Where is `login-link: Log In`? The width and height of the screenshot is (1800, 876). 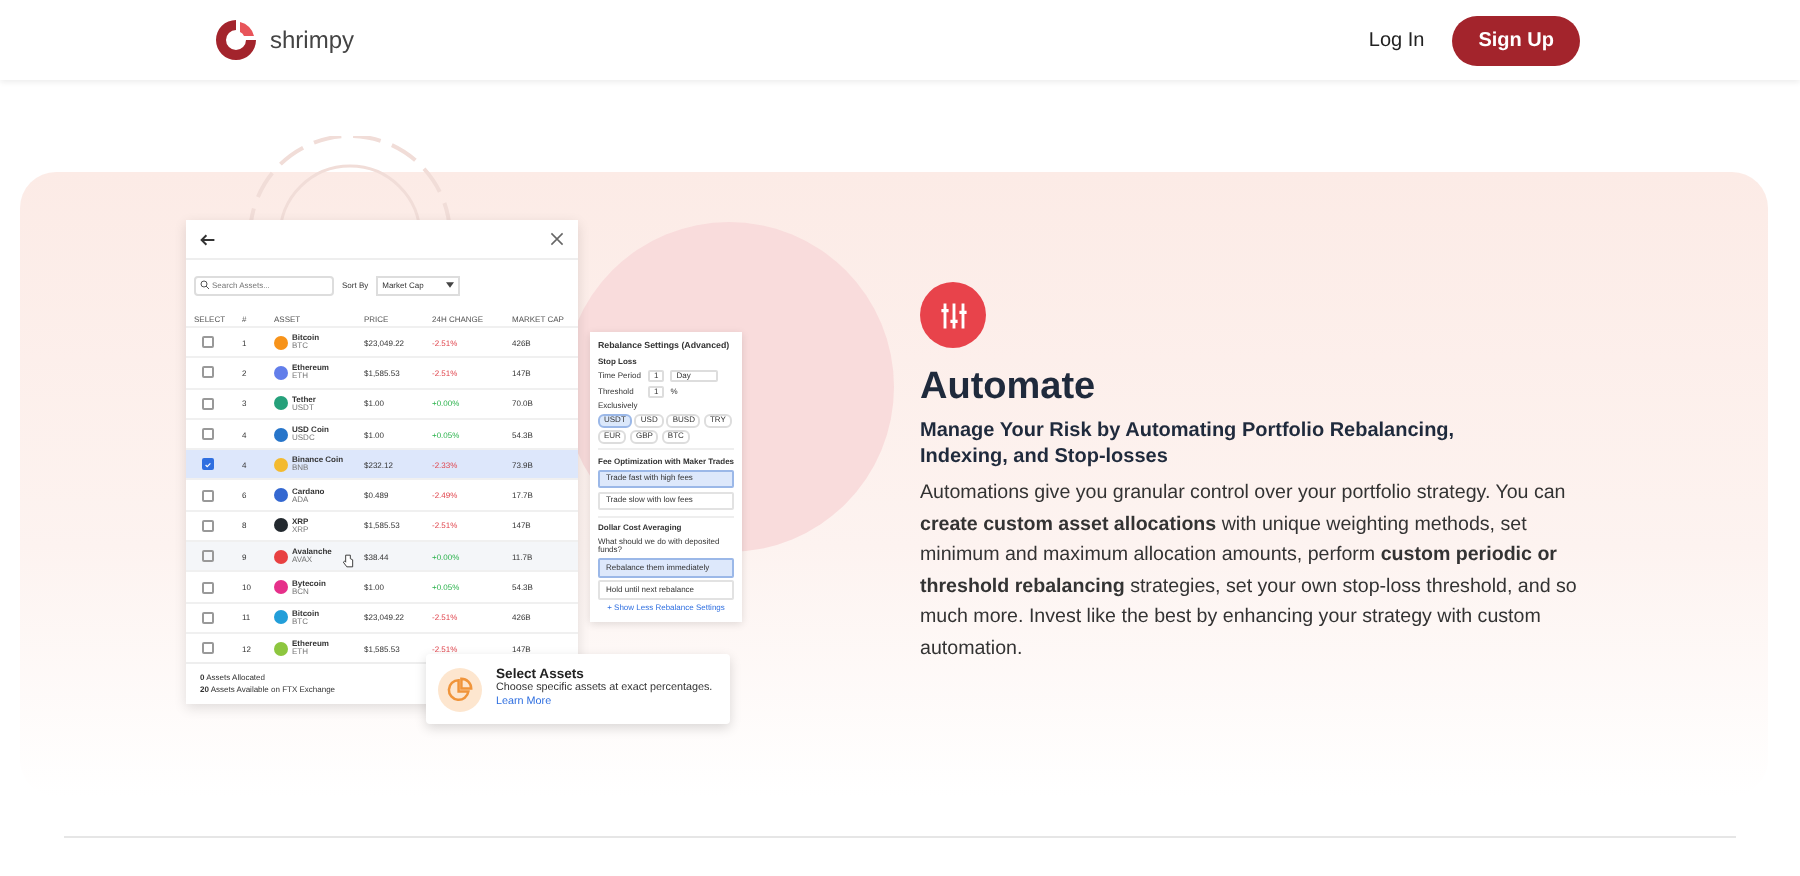 login-link: Log In is located at coordinates (1396, 40).